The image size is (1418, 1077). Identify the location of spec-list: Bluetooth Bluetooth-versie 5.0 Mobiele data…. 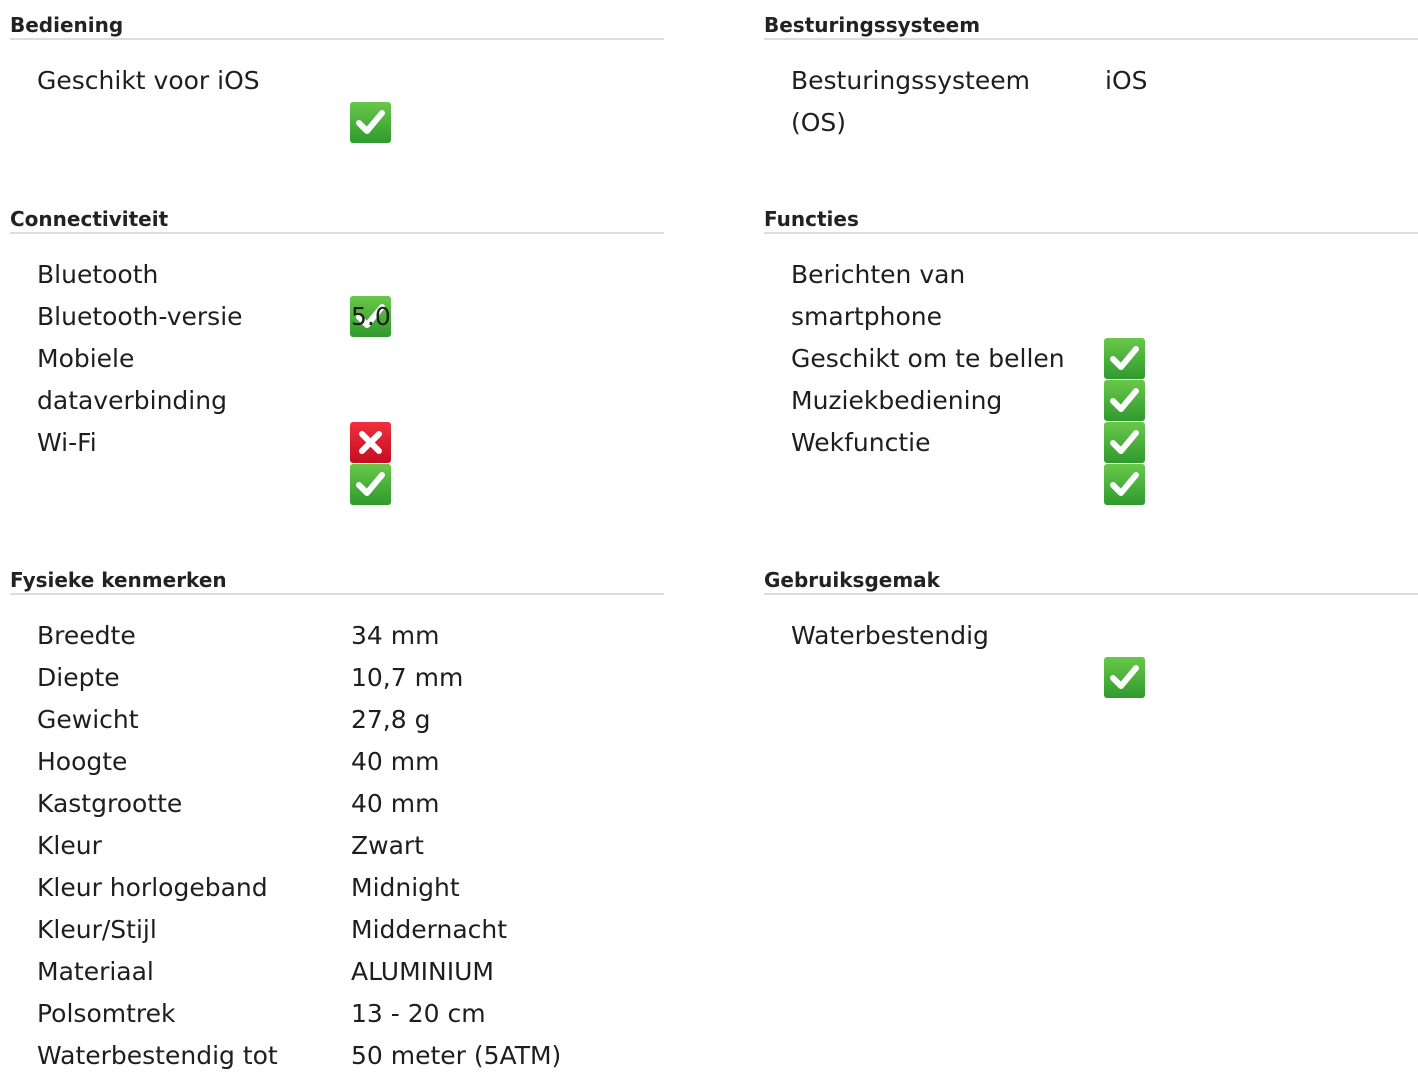
(337, 369).